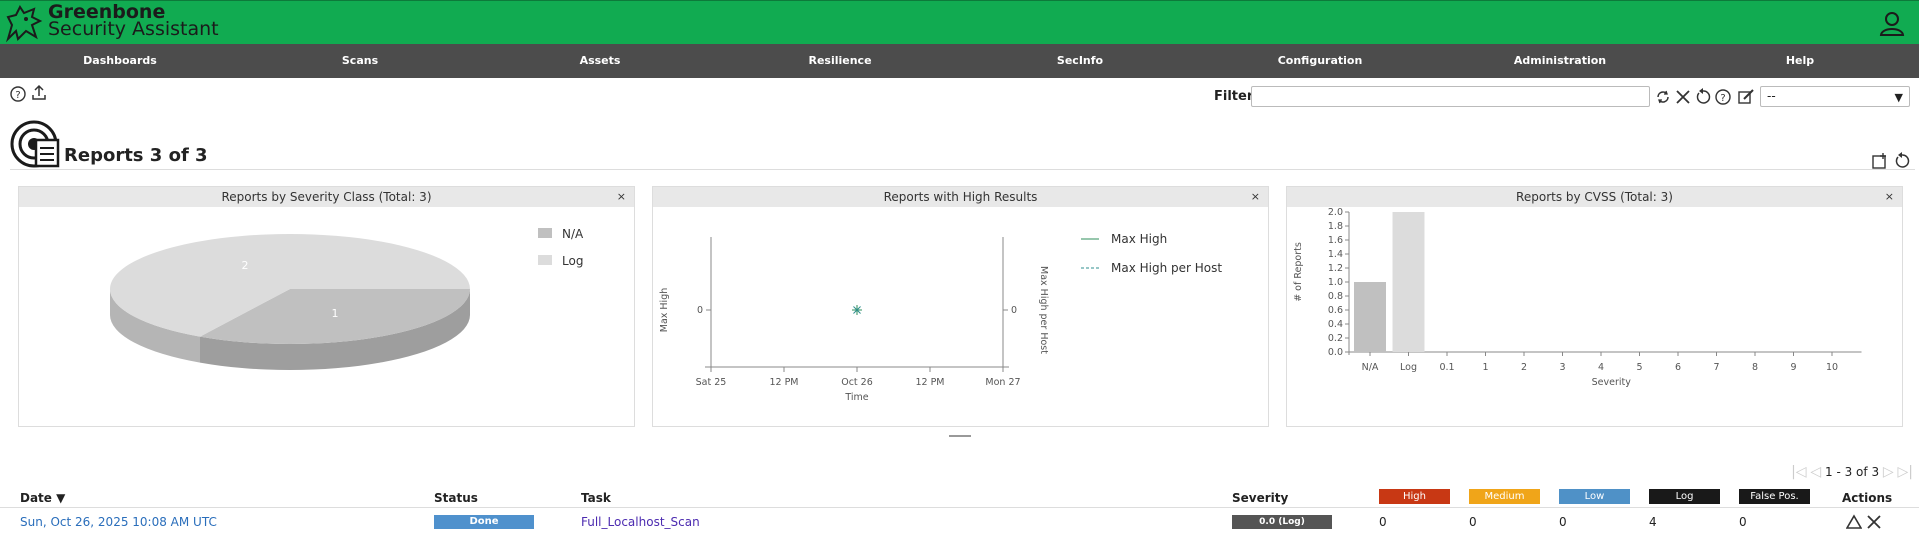 Image resolution: width=1919 pixels, height=534 pixels. Describe the element at coordinates (1902, 161) in the screenshot. I see `reset-dashboard-icon` at that location.